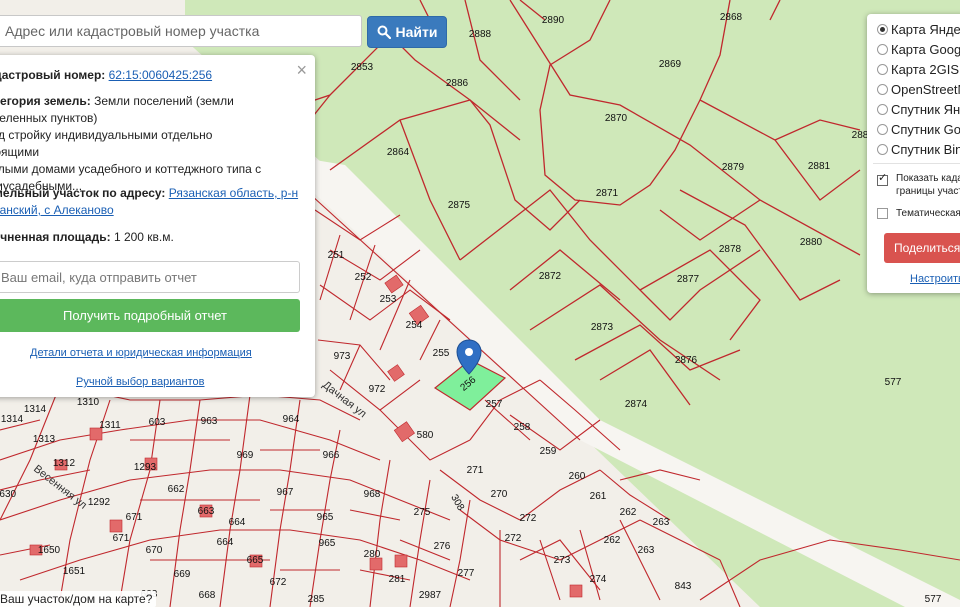 Image resolution: width=960 pixels, height=607 pixels. What do you see at coordinates (8, 494) in the screenshot?
I see `svg-text: 1630` at bounding box center [8, 494].